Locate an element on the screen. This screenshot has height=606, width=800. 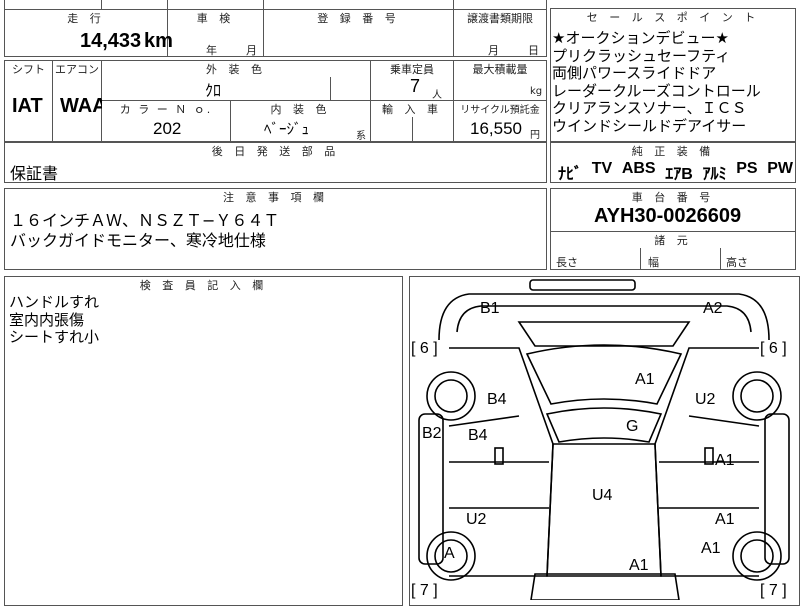
recycle-value: 16,550 is located at coordinates (496, 128).